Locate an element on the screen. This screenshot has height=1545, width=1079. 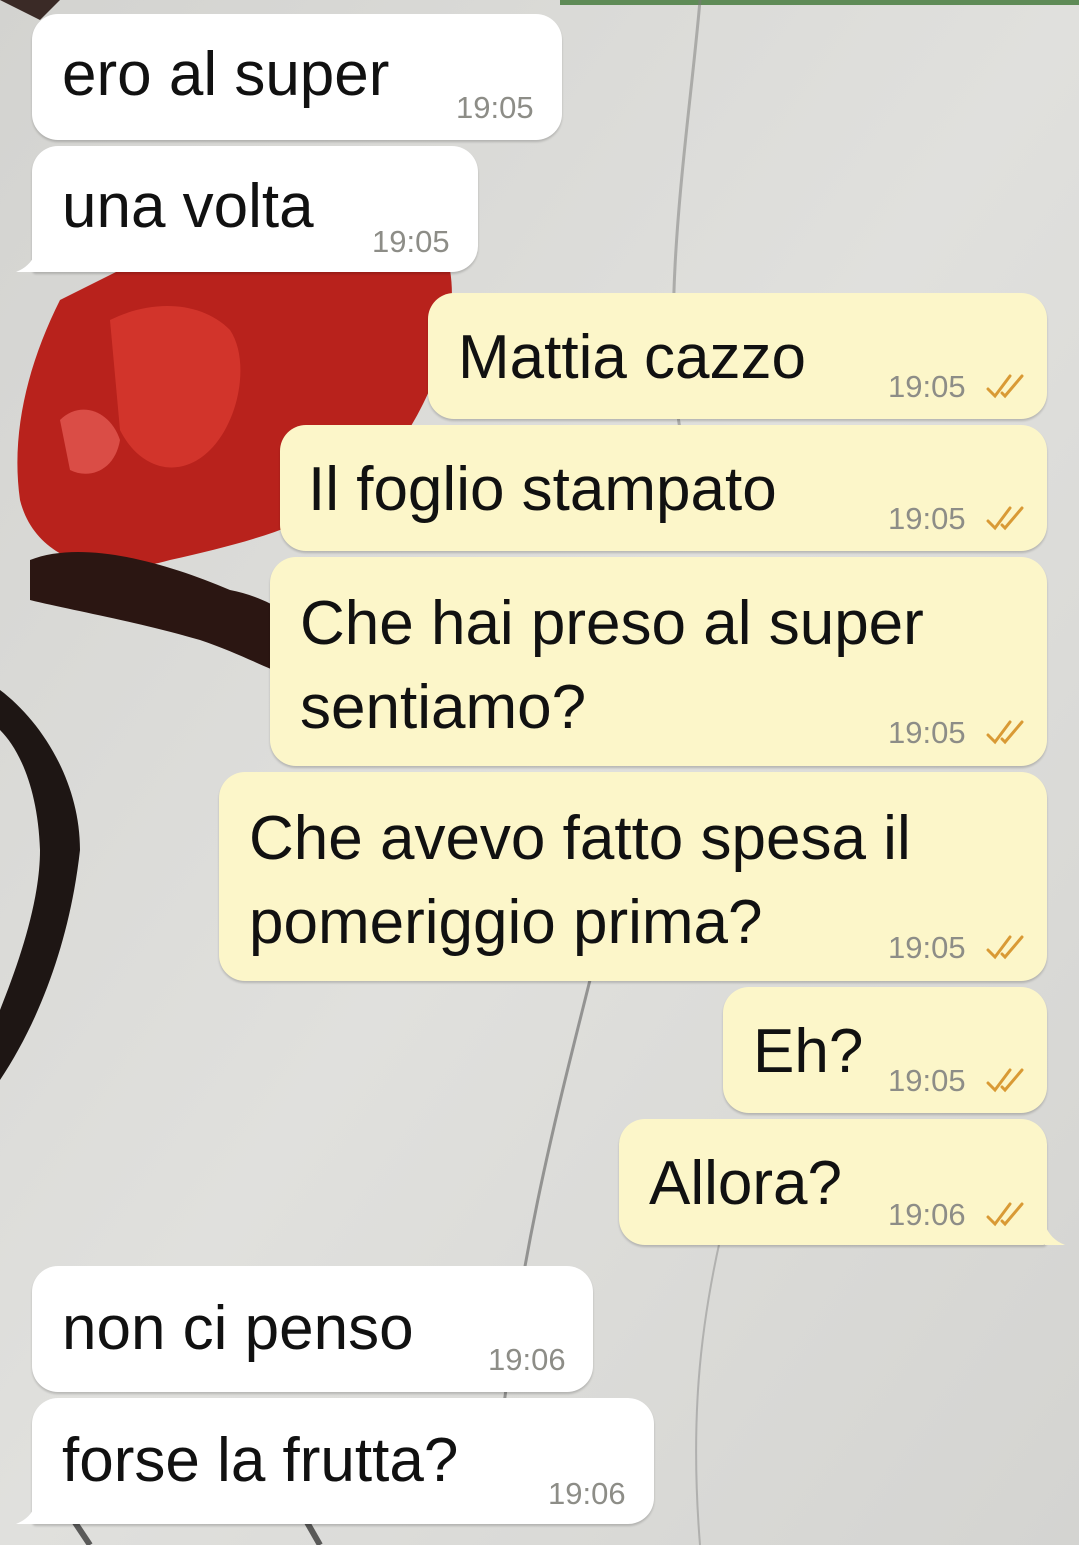
message-bubble-outgoing: Allora? 19:06 is located at coordinates (833, 1182).